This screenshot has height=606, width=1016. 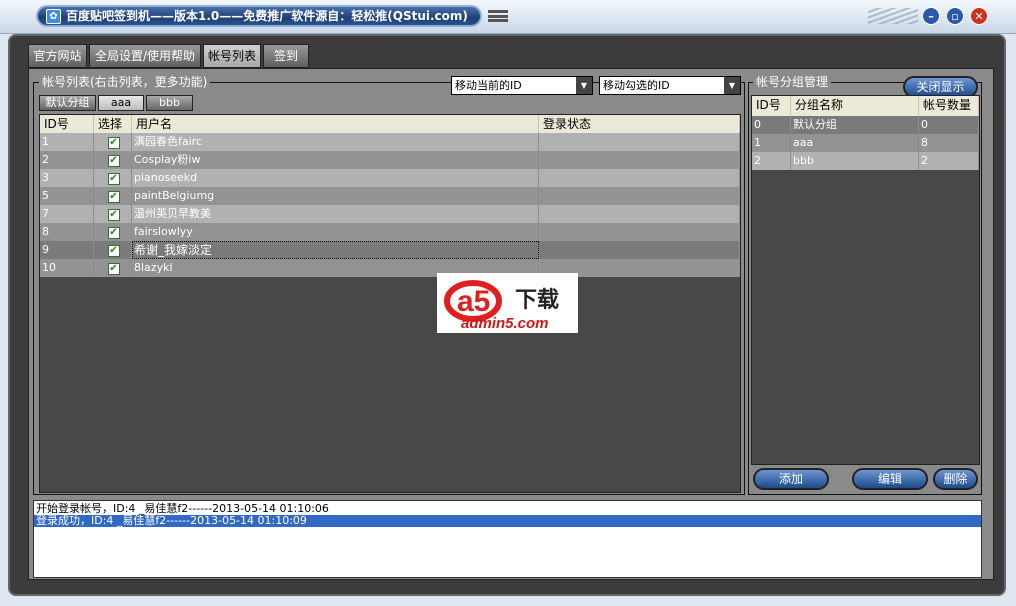 What do you see at coordinates (949, 125) in the screenshot?
I see `group-count: 0` at bounding box center [949, 125].